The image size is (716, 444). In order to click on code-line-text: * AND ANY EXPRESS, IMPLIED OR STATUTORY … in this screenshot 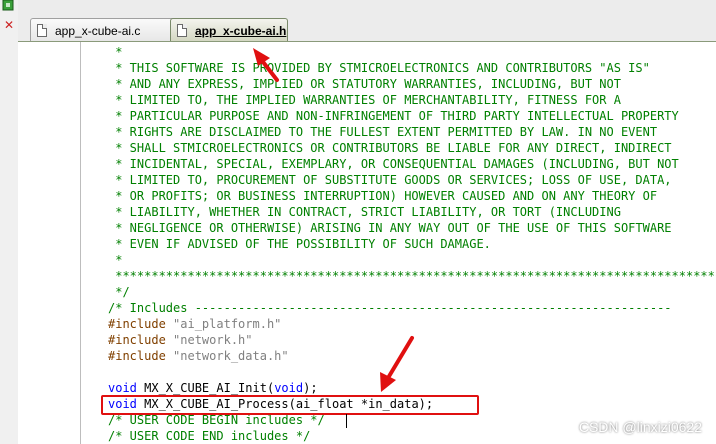, I will do `click(364, 84)`.